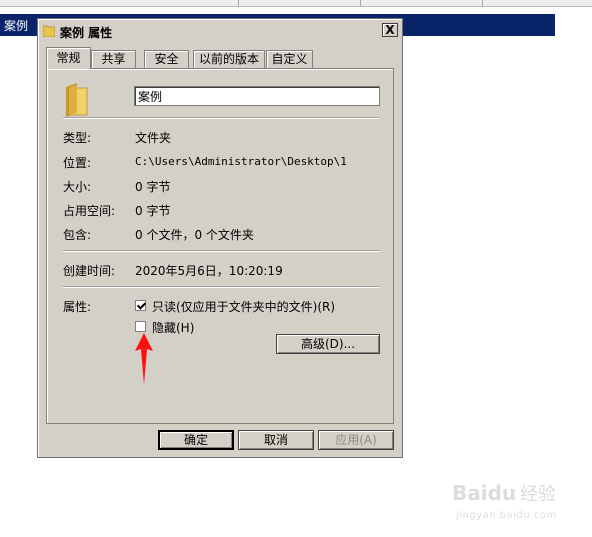  Describe the element at coordinates (173, 327) in the screenshot. I see `hidden-label: 隐藏(H)` at that location.